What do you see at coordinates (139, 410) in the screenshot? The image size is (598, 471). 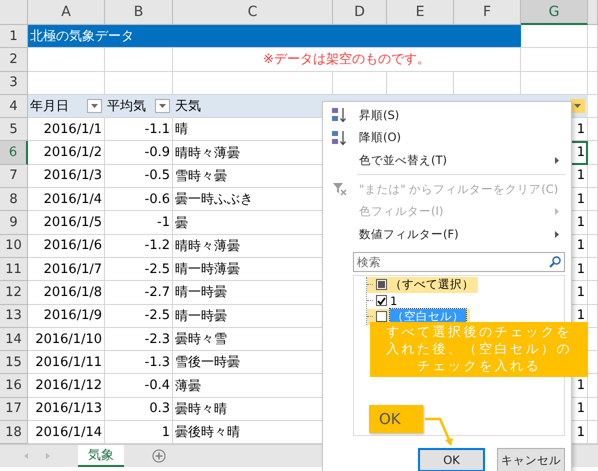 I see `temperature-cell: 0.3` at bounding box center [139, 410].